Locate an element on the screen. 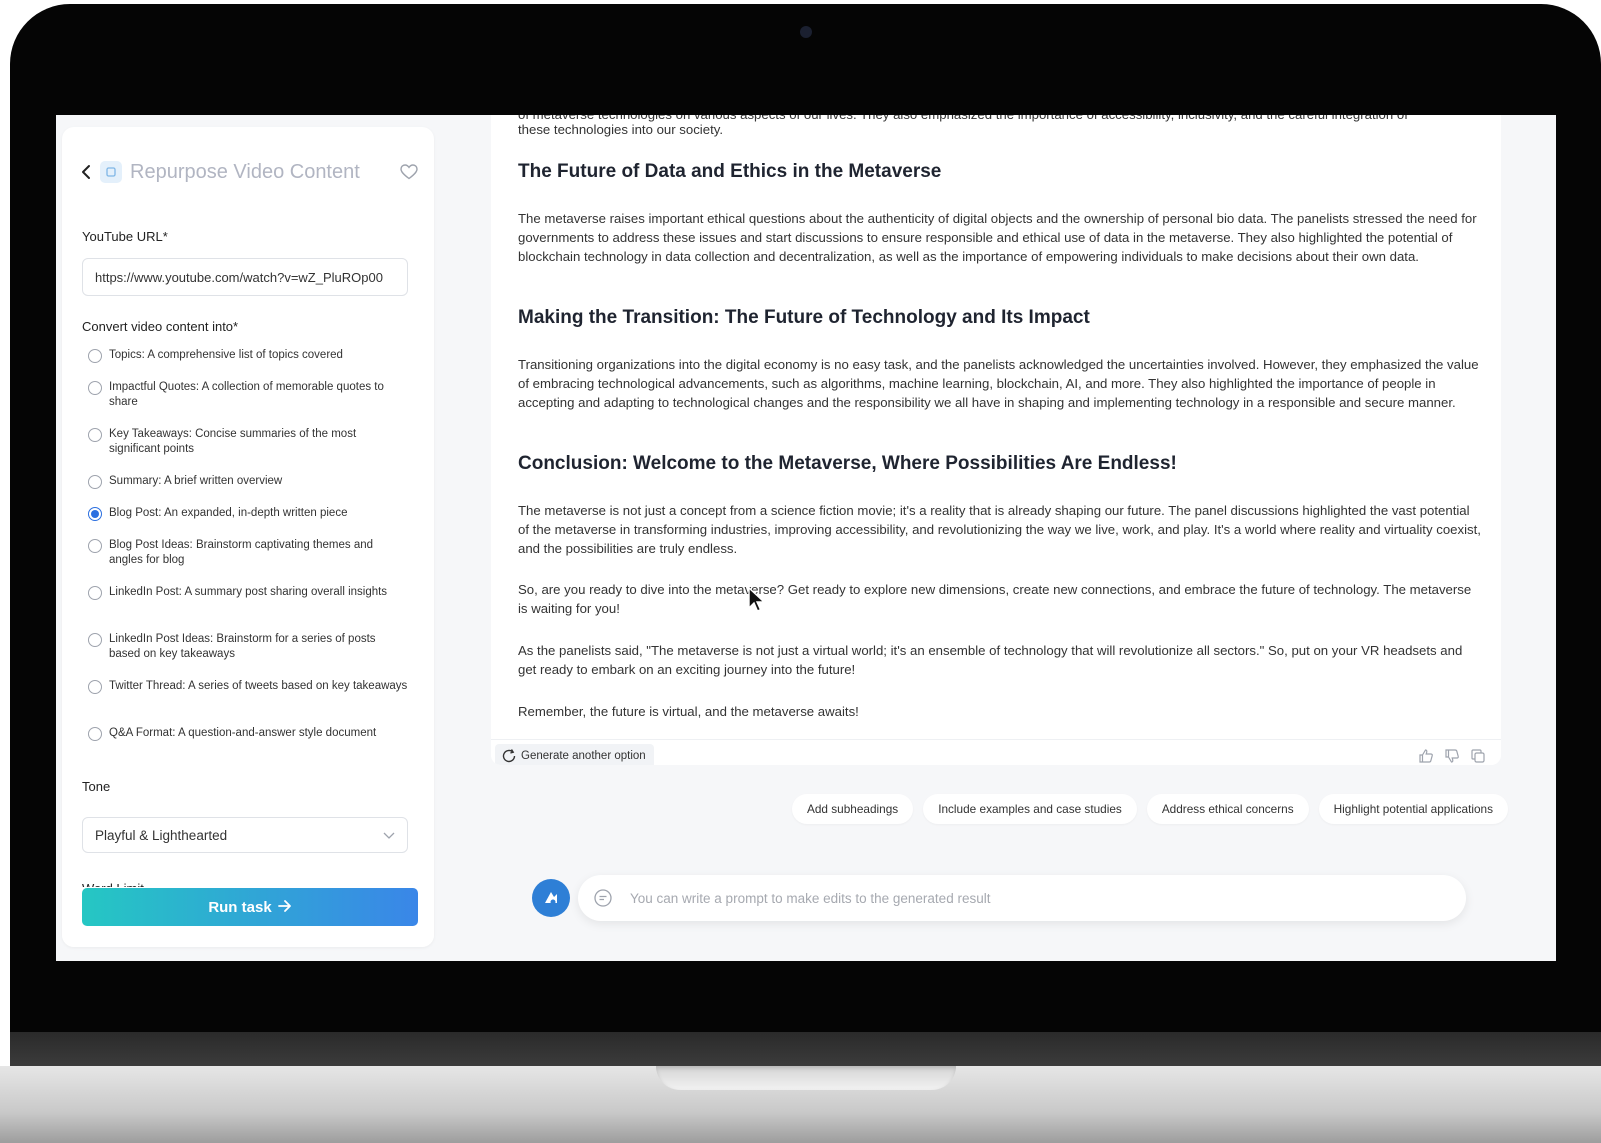 The width and height of the screenshot is (1601, 1143). panel-header: Repurpose Video Content is located at coordinates (248, 172).